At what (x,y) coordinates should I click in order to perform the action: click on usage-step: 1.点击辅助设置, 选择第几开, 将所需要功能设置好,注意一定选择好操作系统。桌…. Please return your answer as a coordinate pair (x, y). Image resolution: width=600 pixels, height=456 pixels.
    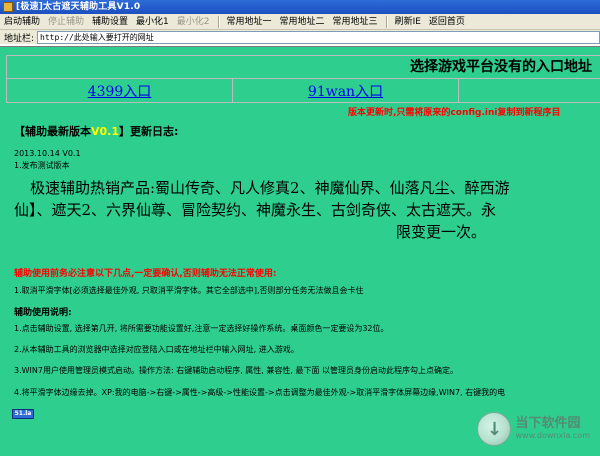
    Looking at the image, I should click on (201, 328).